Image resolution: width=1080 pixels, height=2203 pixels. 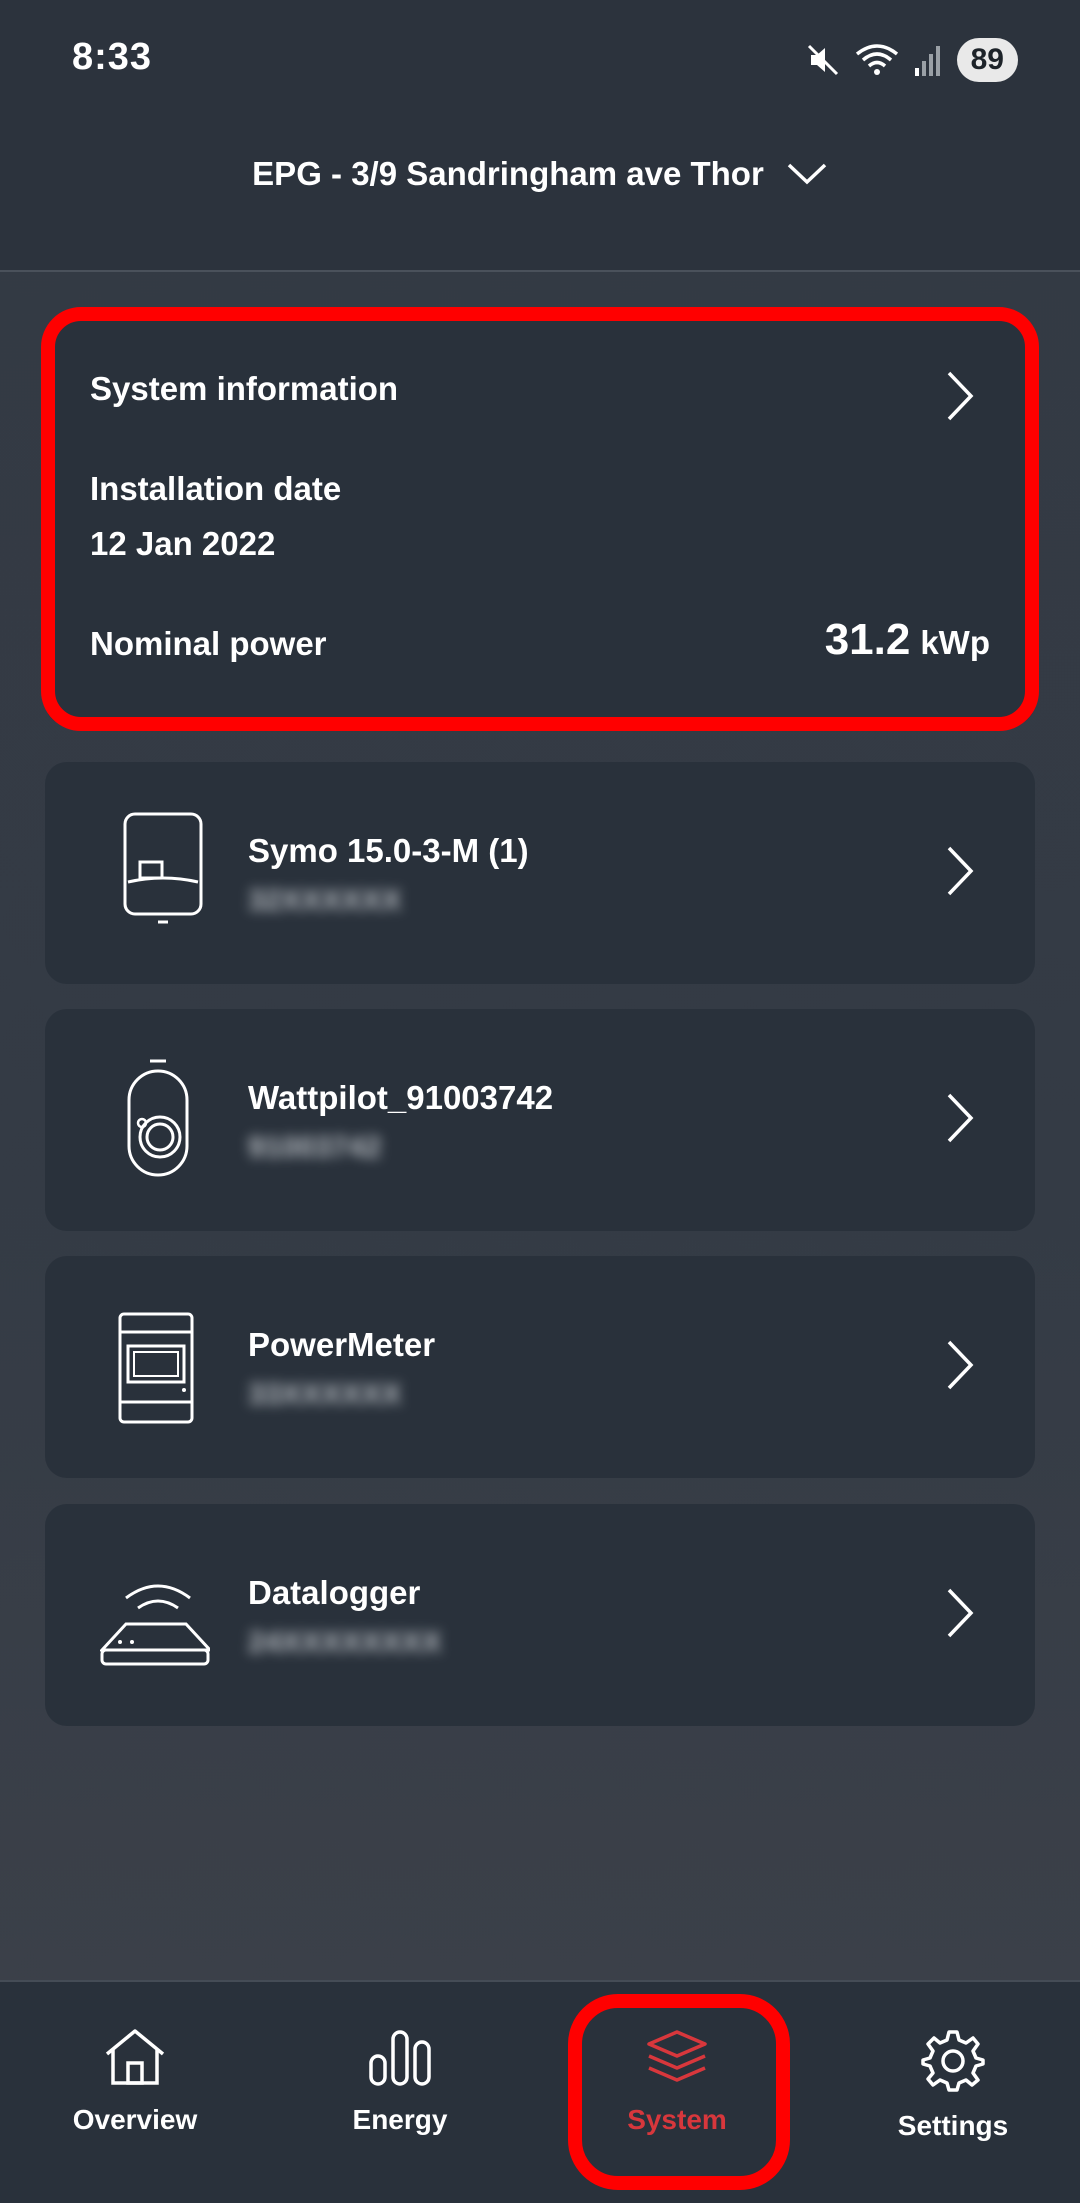 What do you see at coordinates (540, 1120) in the screenshot?
I see `device-card-wattpilot: Wattpilot_91003742 91003742` at bounding box center [540, 1120].